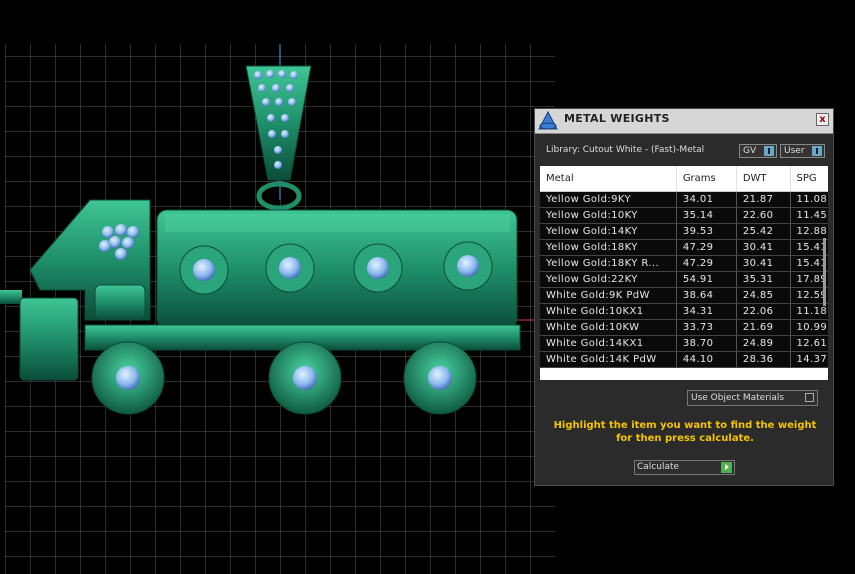  I want to click on column-header-dwt: DWT, so click(763, 179).